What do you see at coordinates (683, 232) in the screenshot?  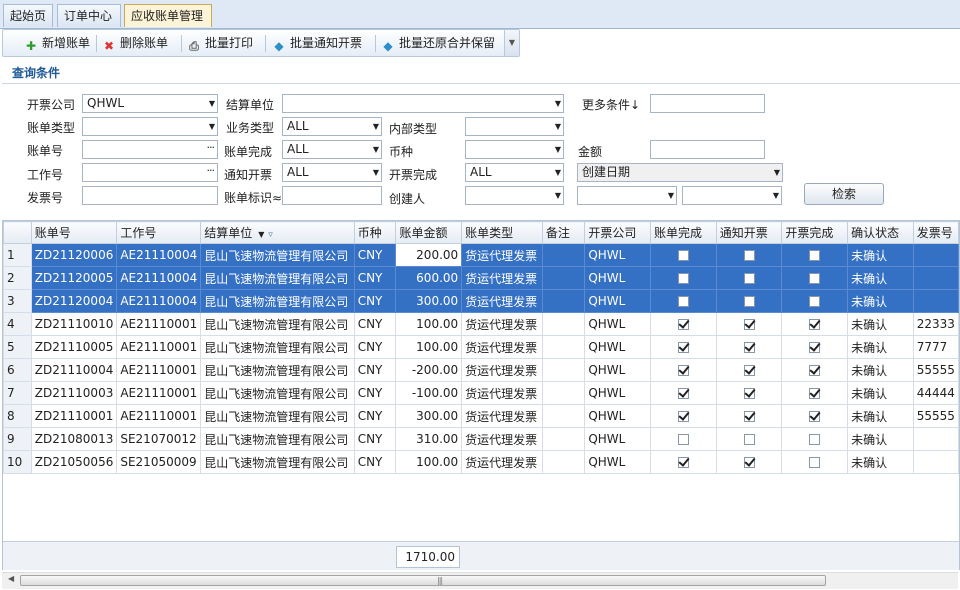 I see `col-header-bill-done: 账单完成` at bounding box center [683, 232].